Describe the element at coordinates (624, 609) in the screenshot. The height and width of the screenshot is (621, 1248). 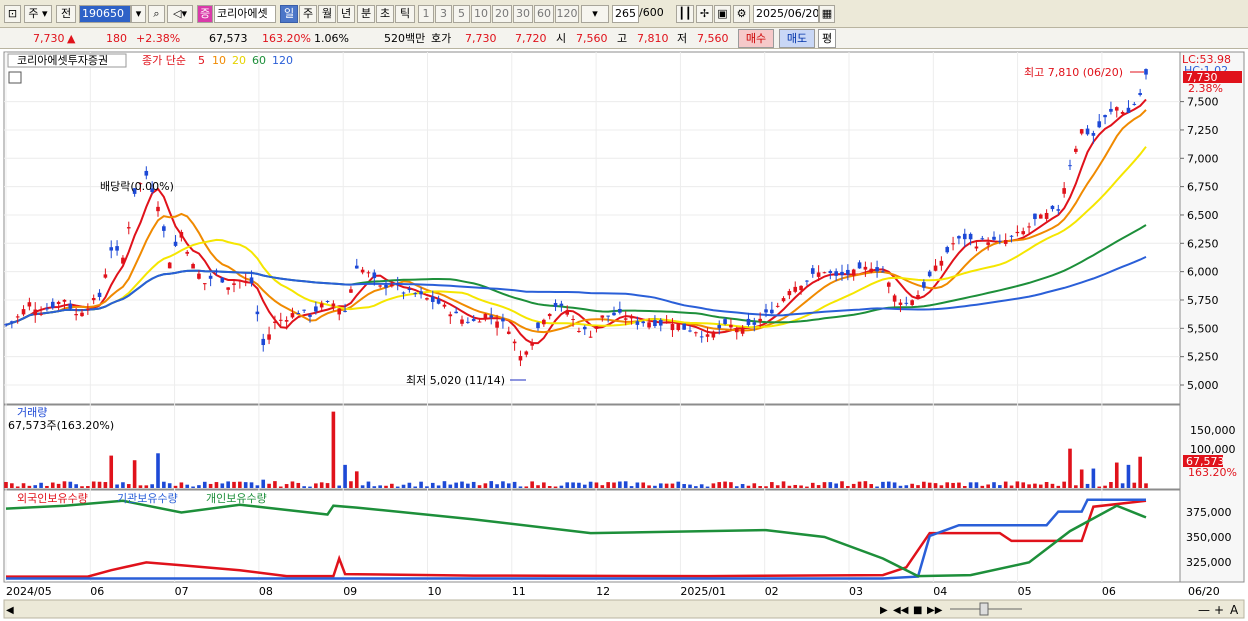
I see `scroll-strip` at that location.